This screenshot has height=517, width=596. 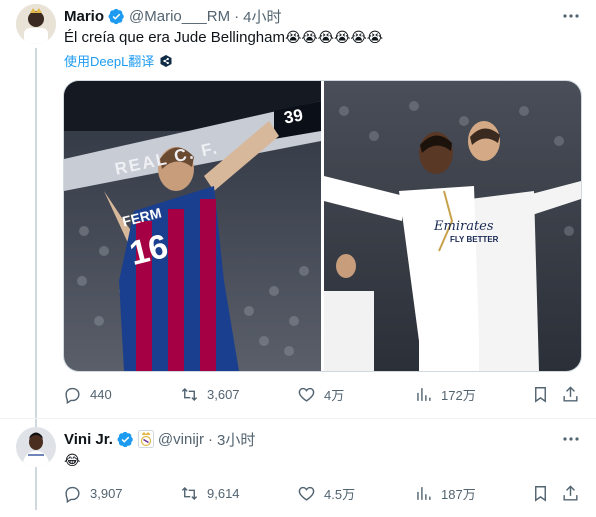 What do you see at coordinates (340, 494) in the screenshot?
I see `like-count: 4.5万` at bounding box center [340, 494].